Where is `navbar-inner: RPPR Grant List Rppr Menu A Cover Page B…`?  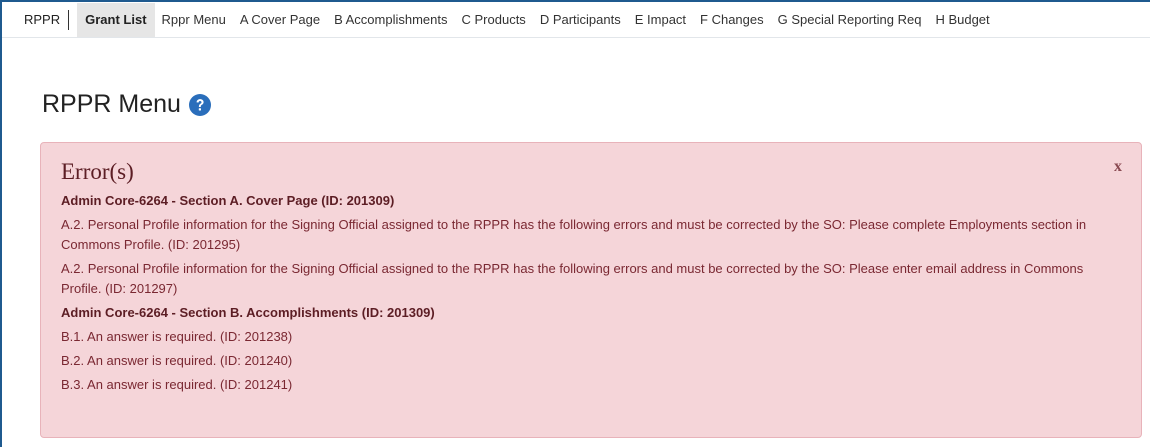
navbar-inner: RPPR Grant List Rppr Menu A Cover Page B… is located at coordinates (510, 20).